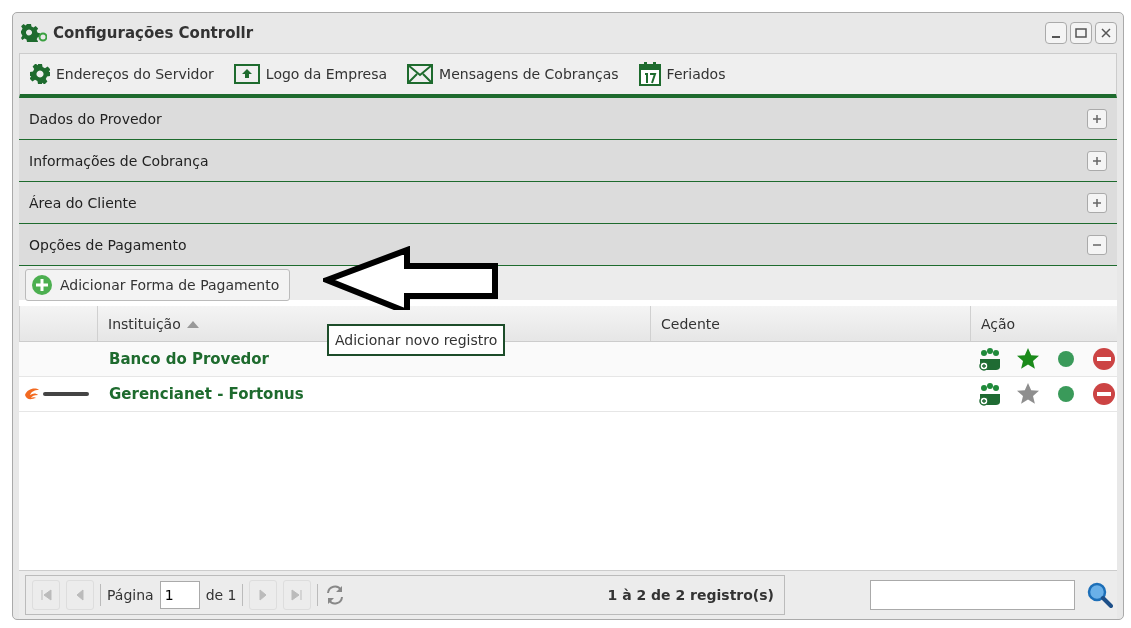  What do you see at coordinates (40, 74) in the screenshot?
I see `gear-icon` at bounding box center [40, 74].